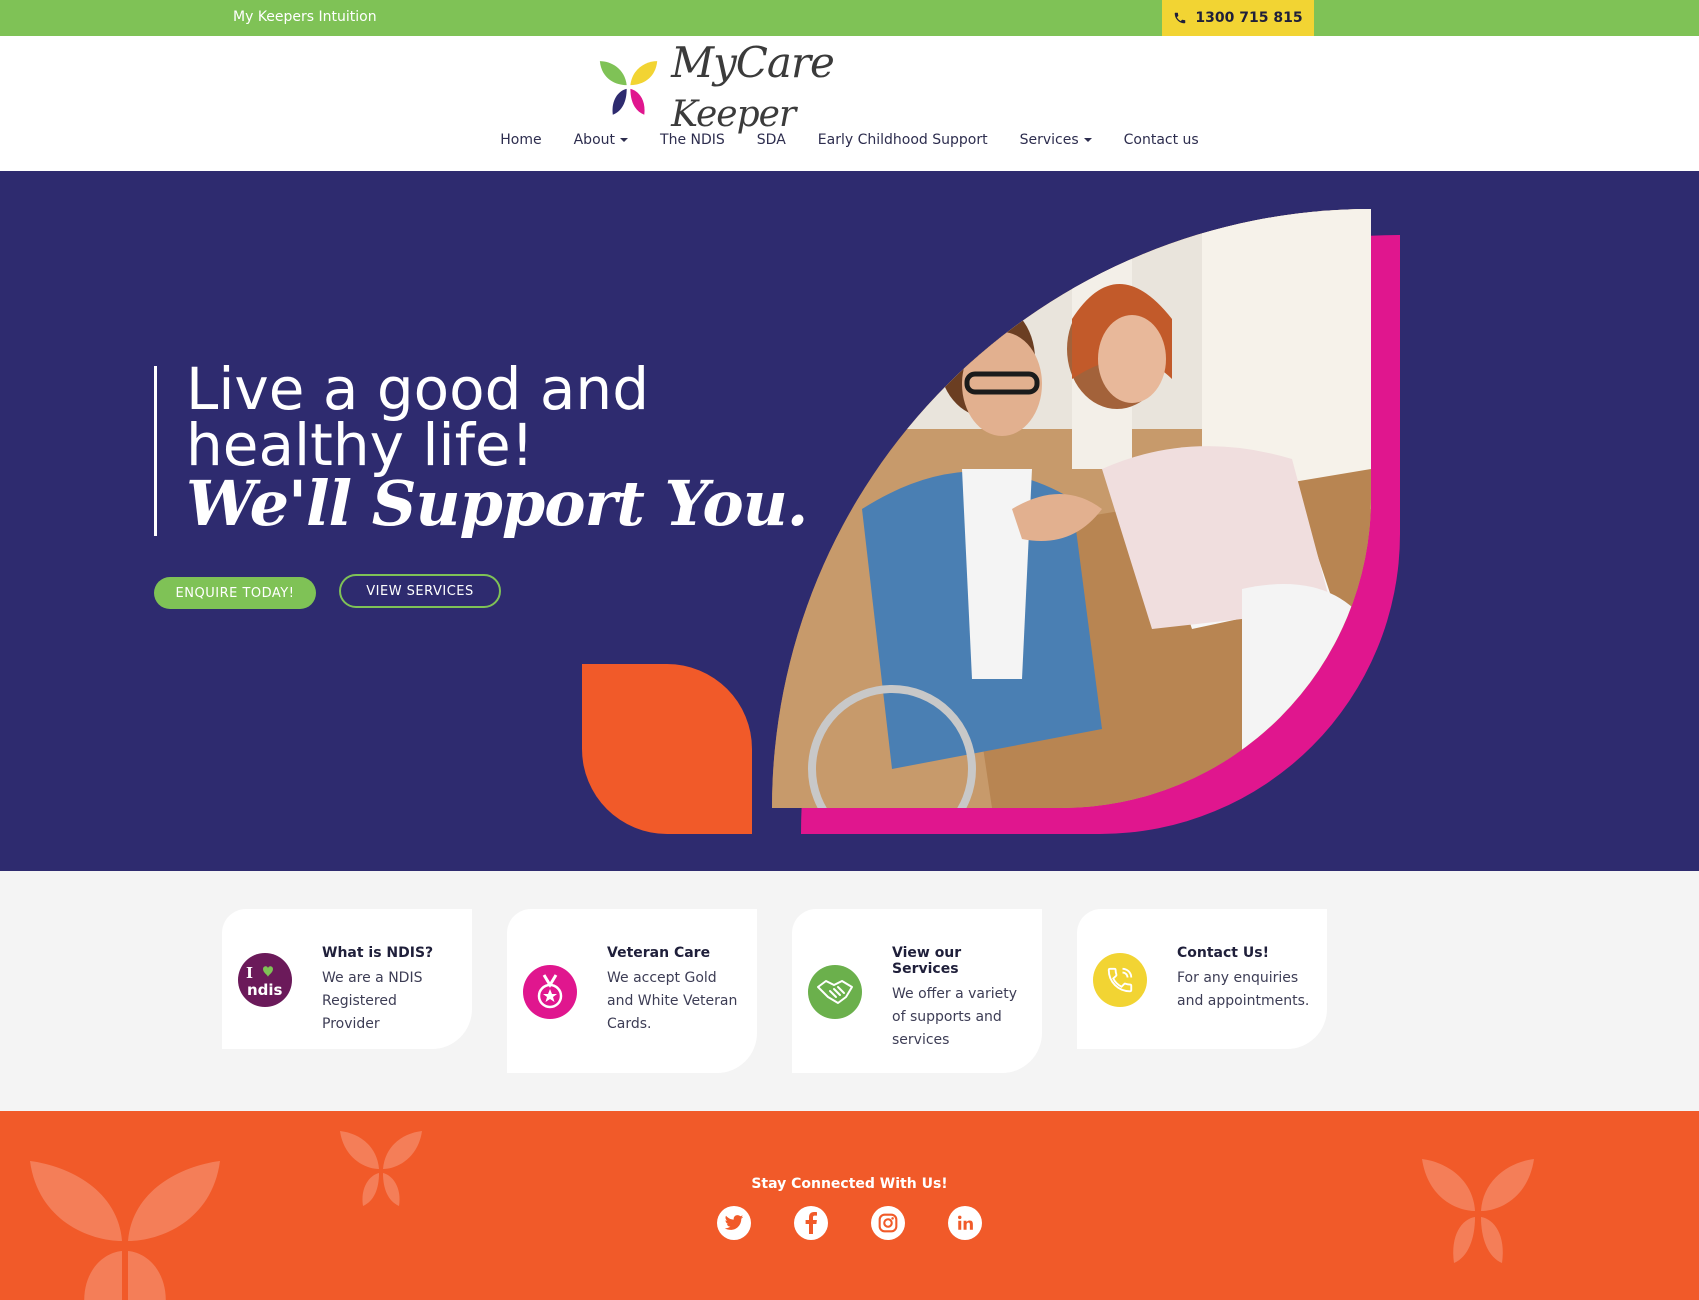 The image size is (1699, 1300). I want to click on nav-label: About, so click(594, 140).